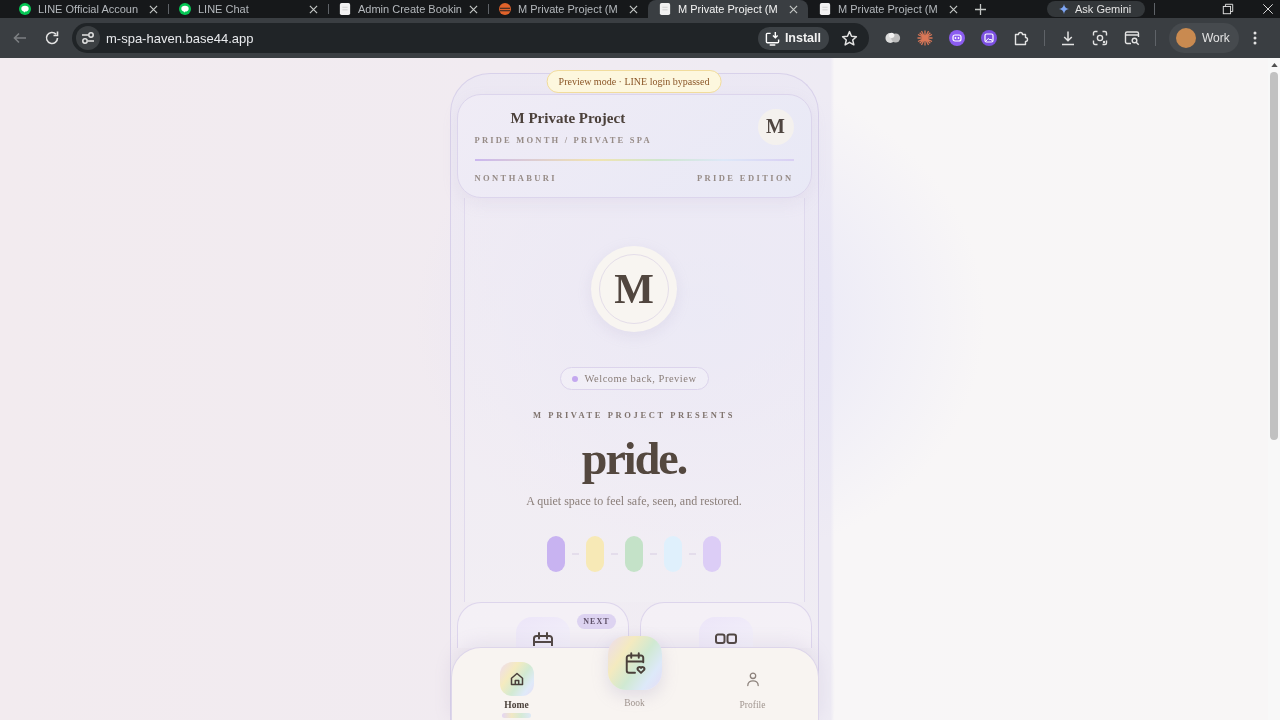  What do you see at coordinates (634, 663) in the screenshot?
I see `calendar-heart-icon` at bounding box center [634, 663].